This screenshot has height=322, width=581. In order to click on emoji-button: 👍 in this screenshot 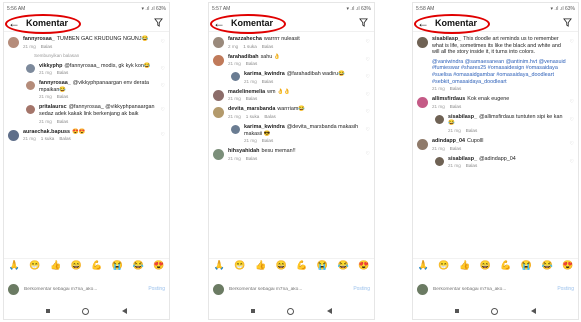, I will do `click(260, 265)`.